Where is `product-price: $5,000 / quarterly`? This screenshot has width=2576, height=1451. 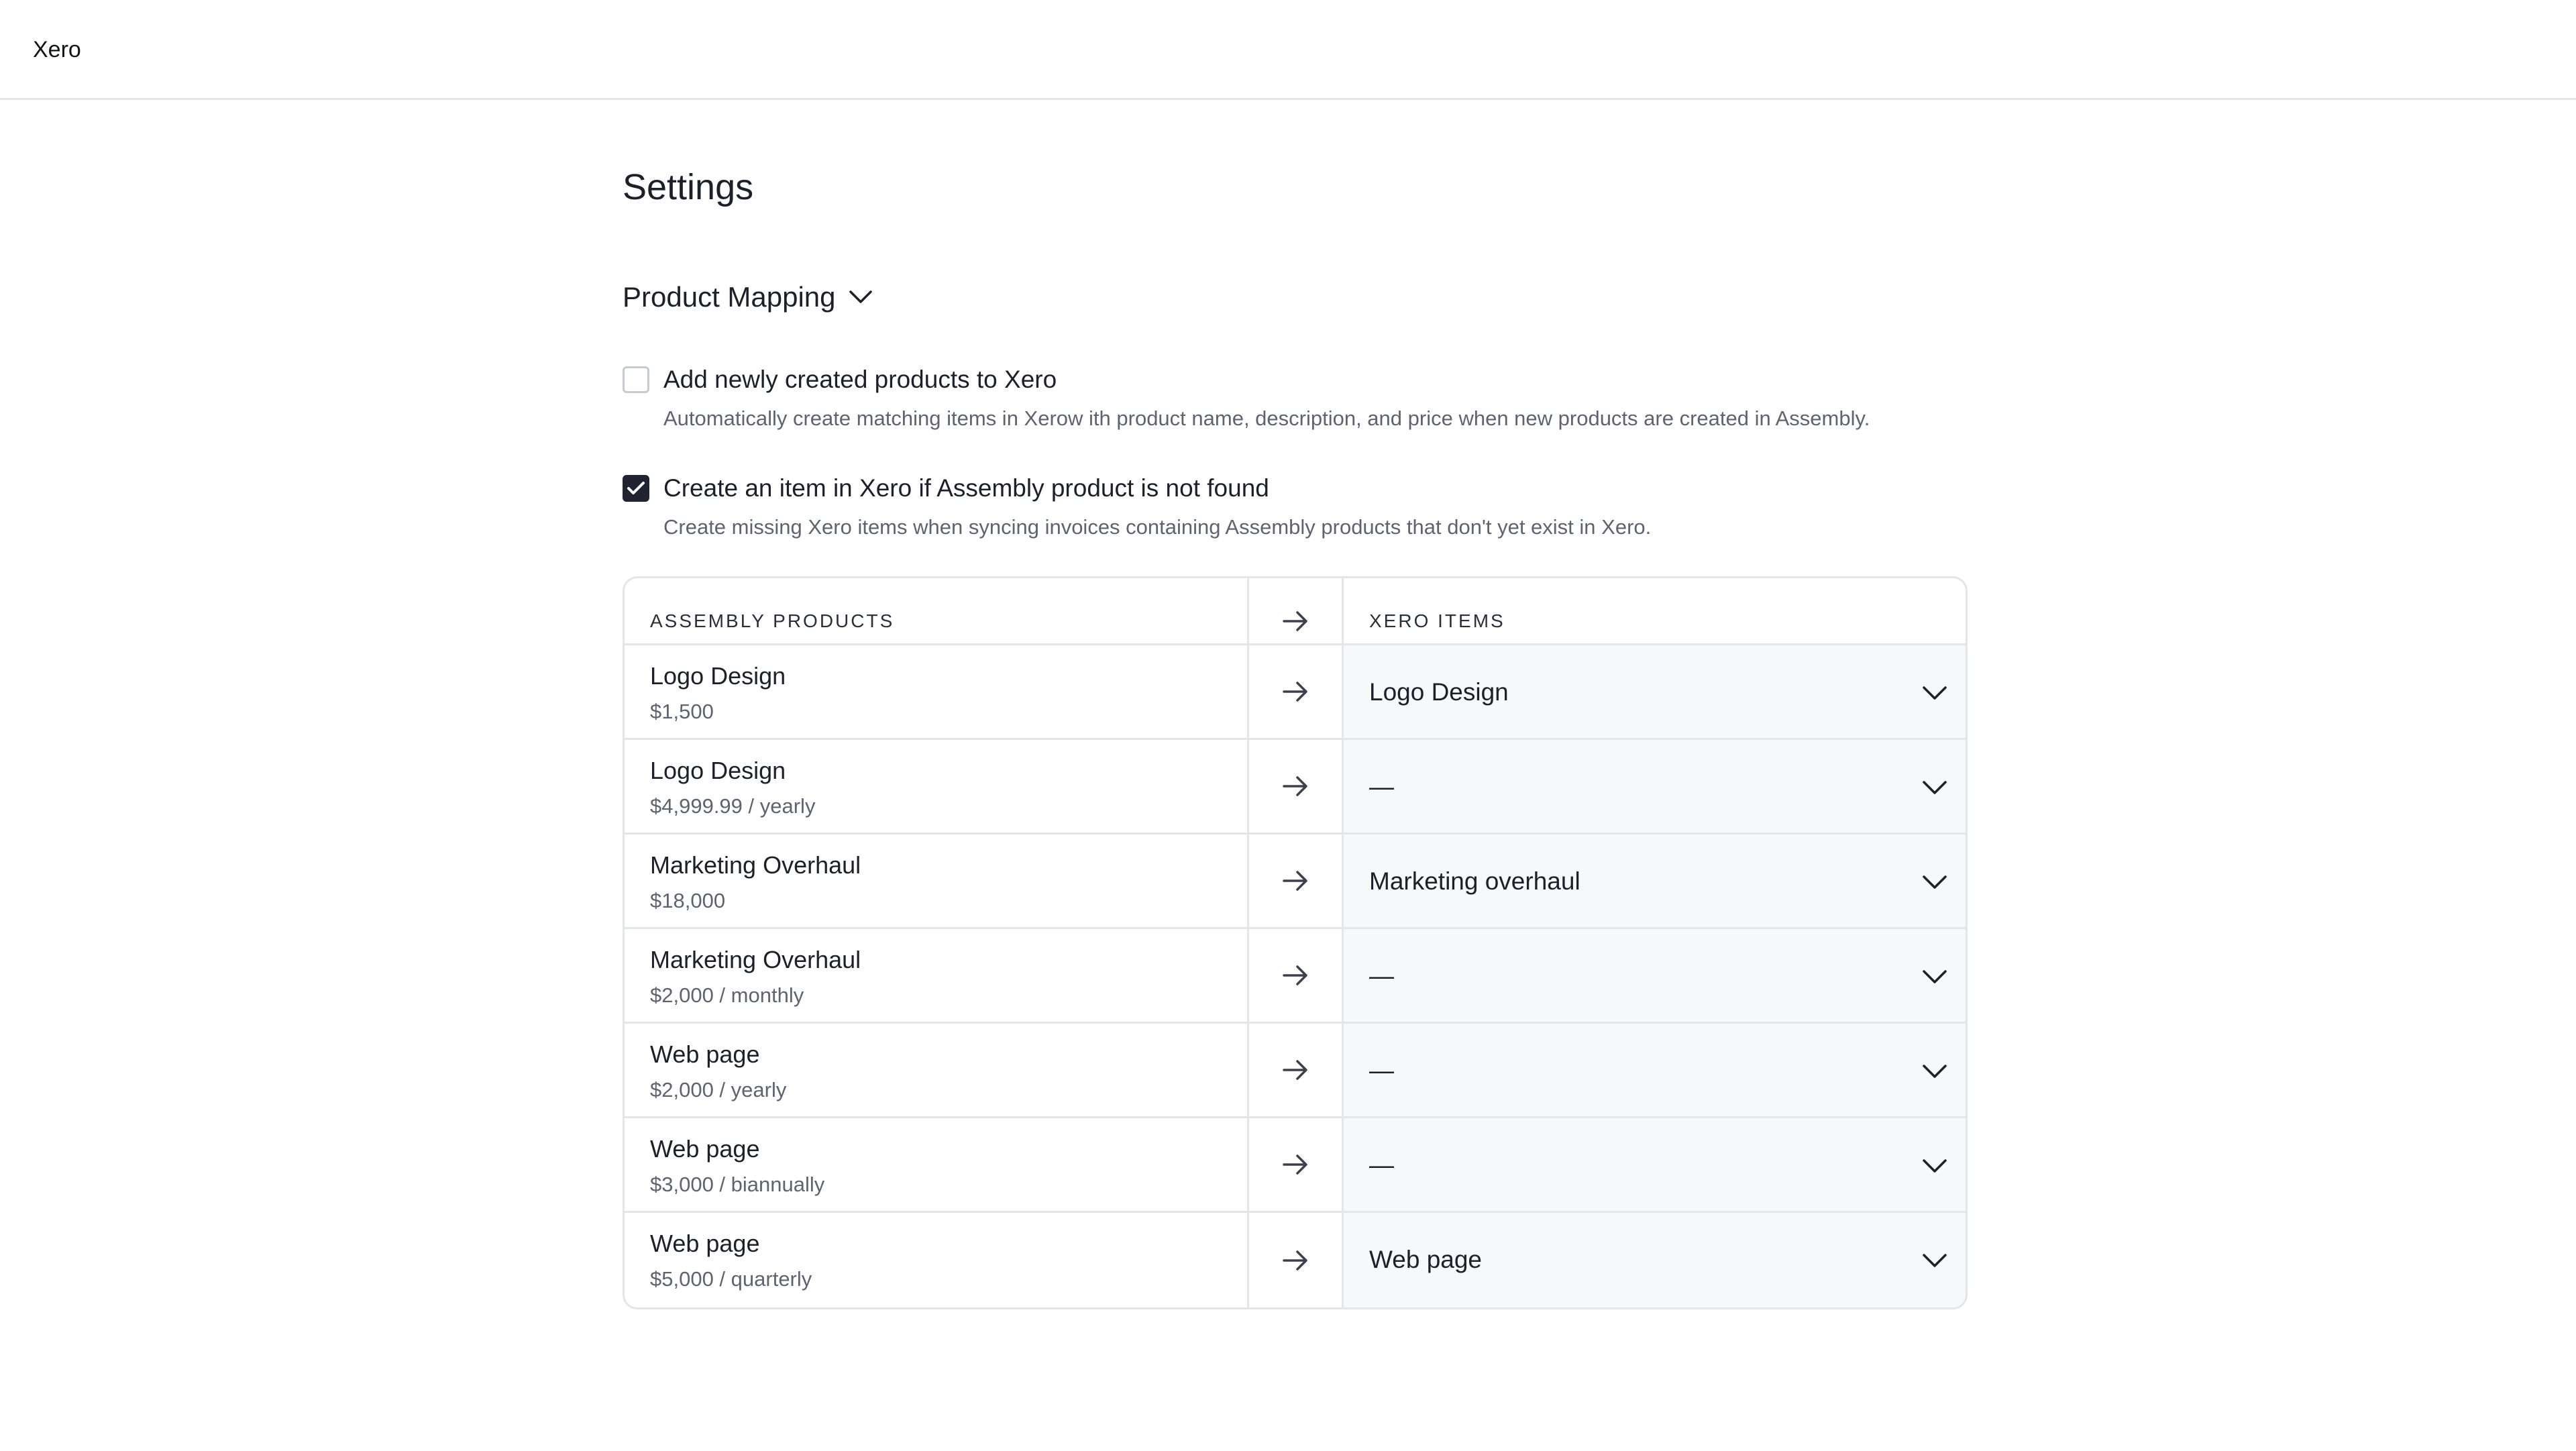
product-price: $5,000 / quarterly is located at coordinates (731, 1279).